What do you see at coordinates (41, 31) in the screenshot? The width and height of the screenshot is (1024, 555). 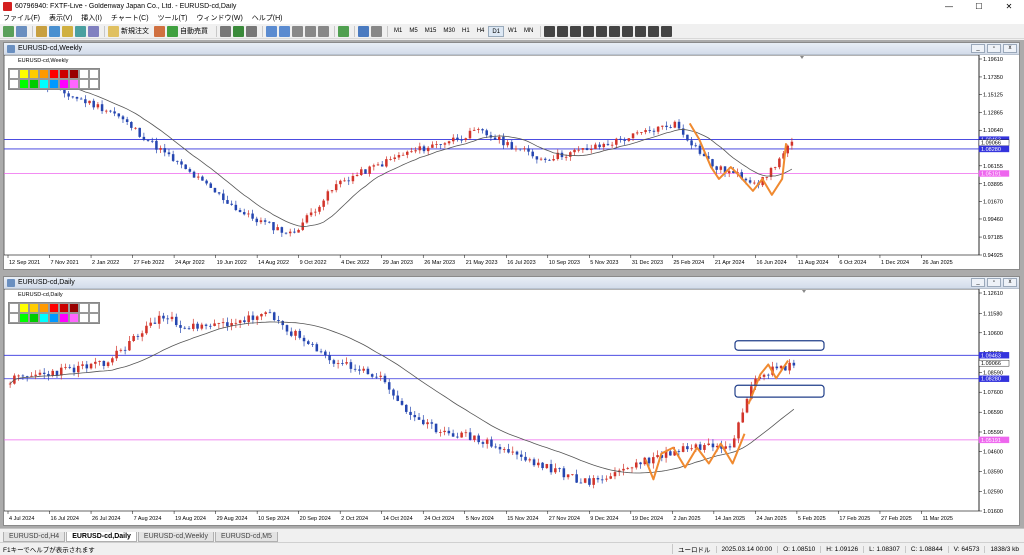 I see `market-watch-icon` at bounding box center [41, 31].